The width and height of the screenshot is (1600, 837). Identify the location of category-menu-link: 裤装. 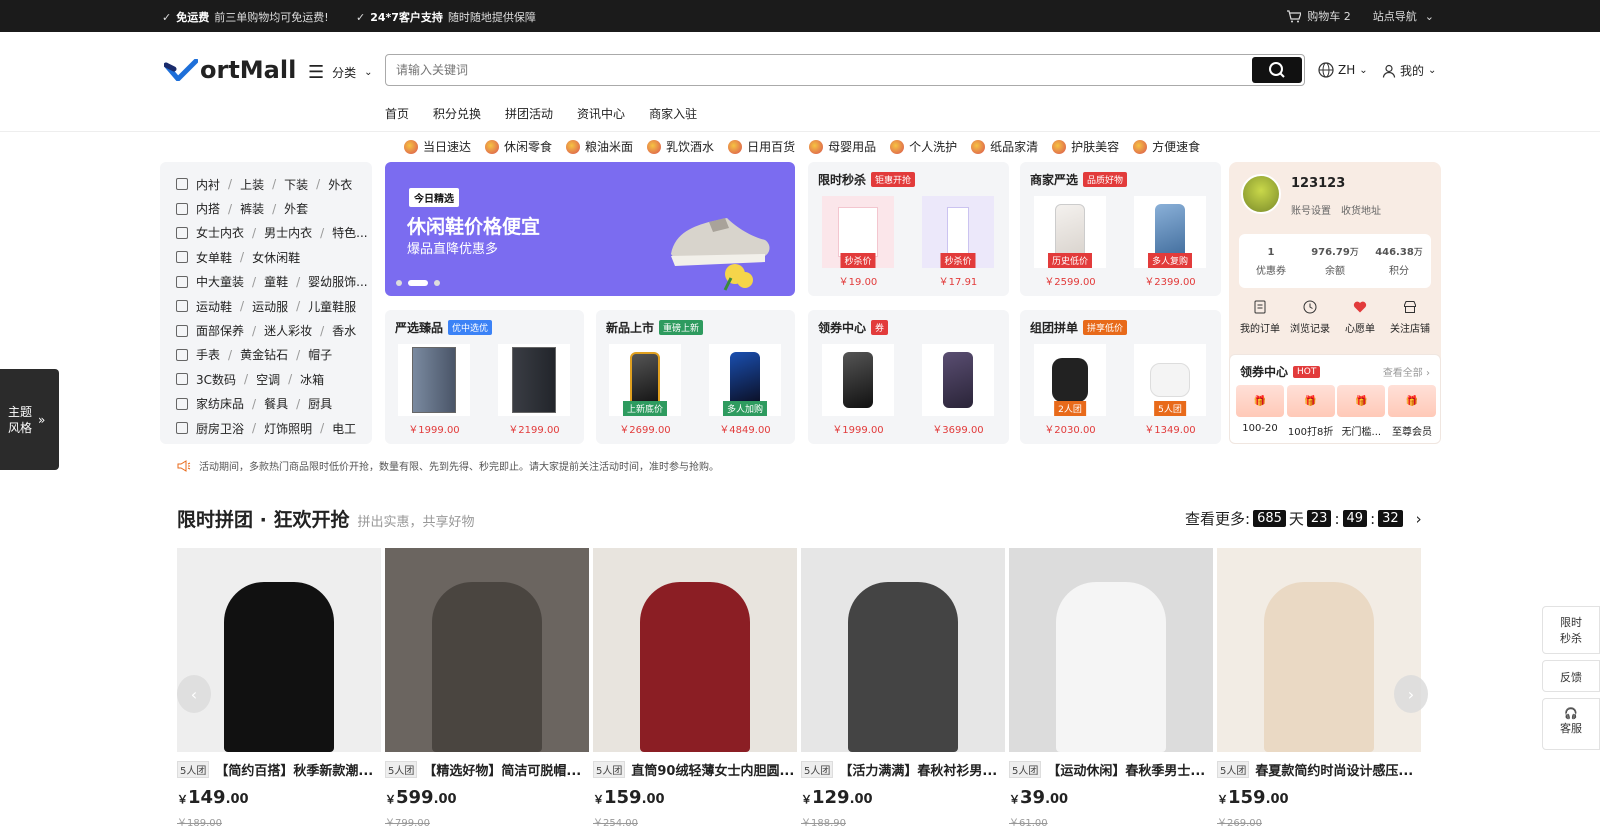
(252, 208).